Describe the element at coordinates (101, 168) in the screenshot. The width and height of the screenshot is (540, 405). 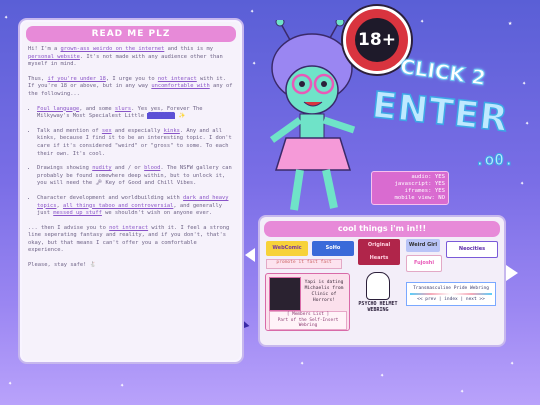
I see `link-nudity: nudity` at that location.